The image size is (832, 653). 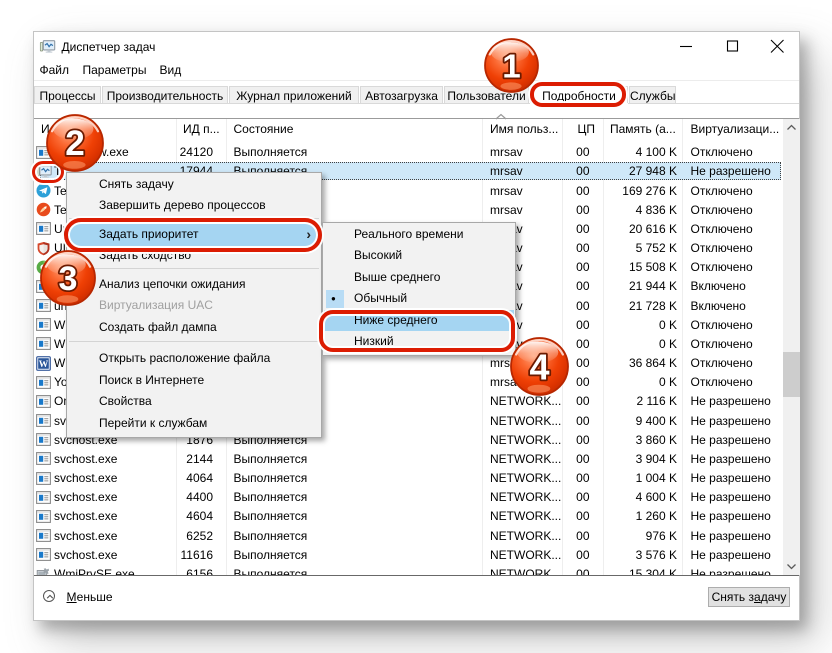 I want to click on svg-text: 1, so click(x=511, y=66).